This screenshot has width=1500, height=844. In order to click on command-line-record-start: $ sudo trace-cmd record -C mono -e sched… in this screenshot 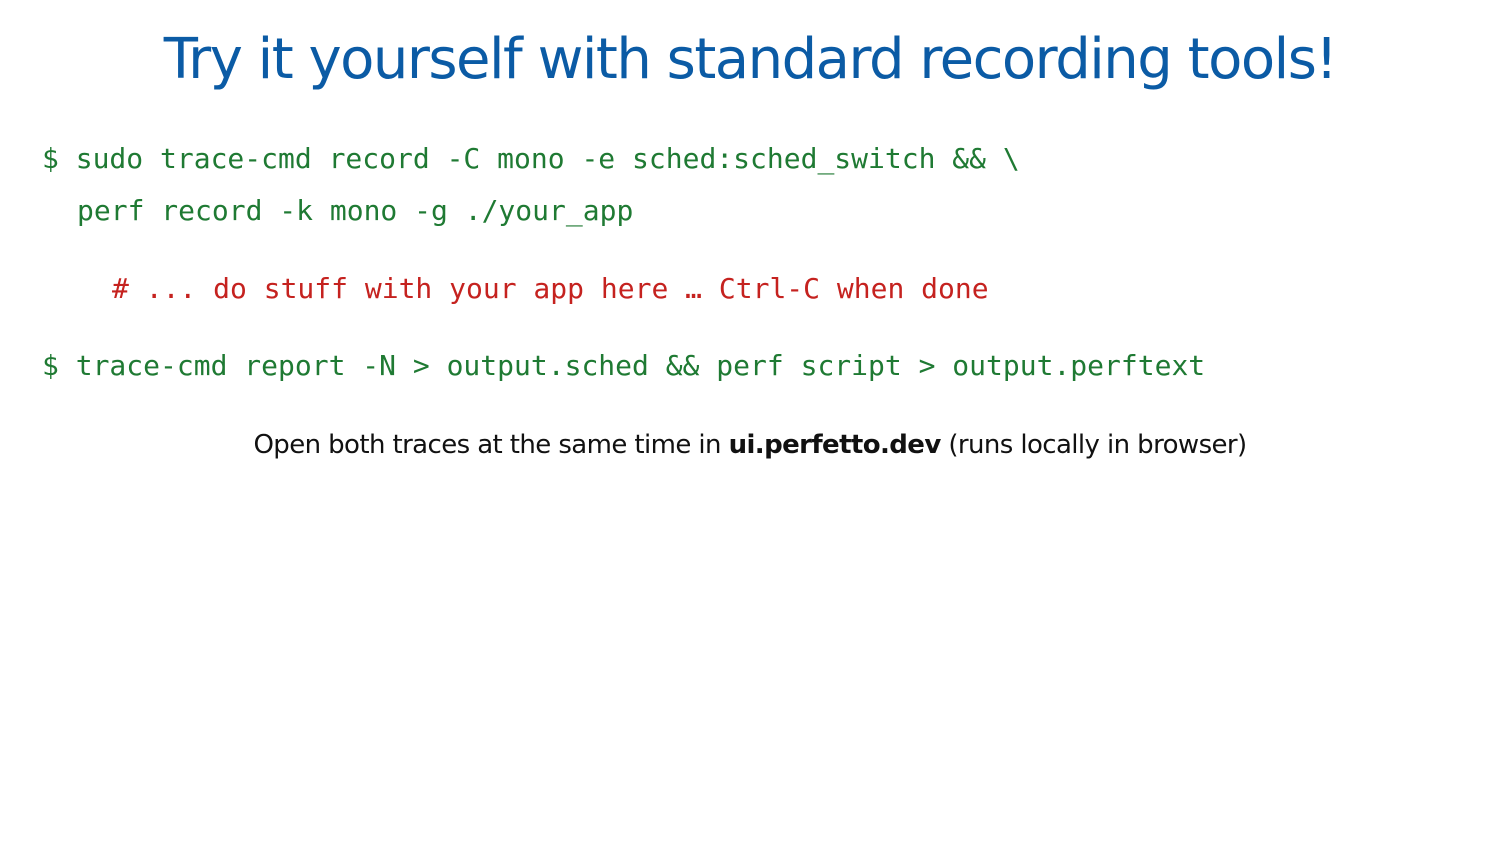, I will do `click(531, 158)`.